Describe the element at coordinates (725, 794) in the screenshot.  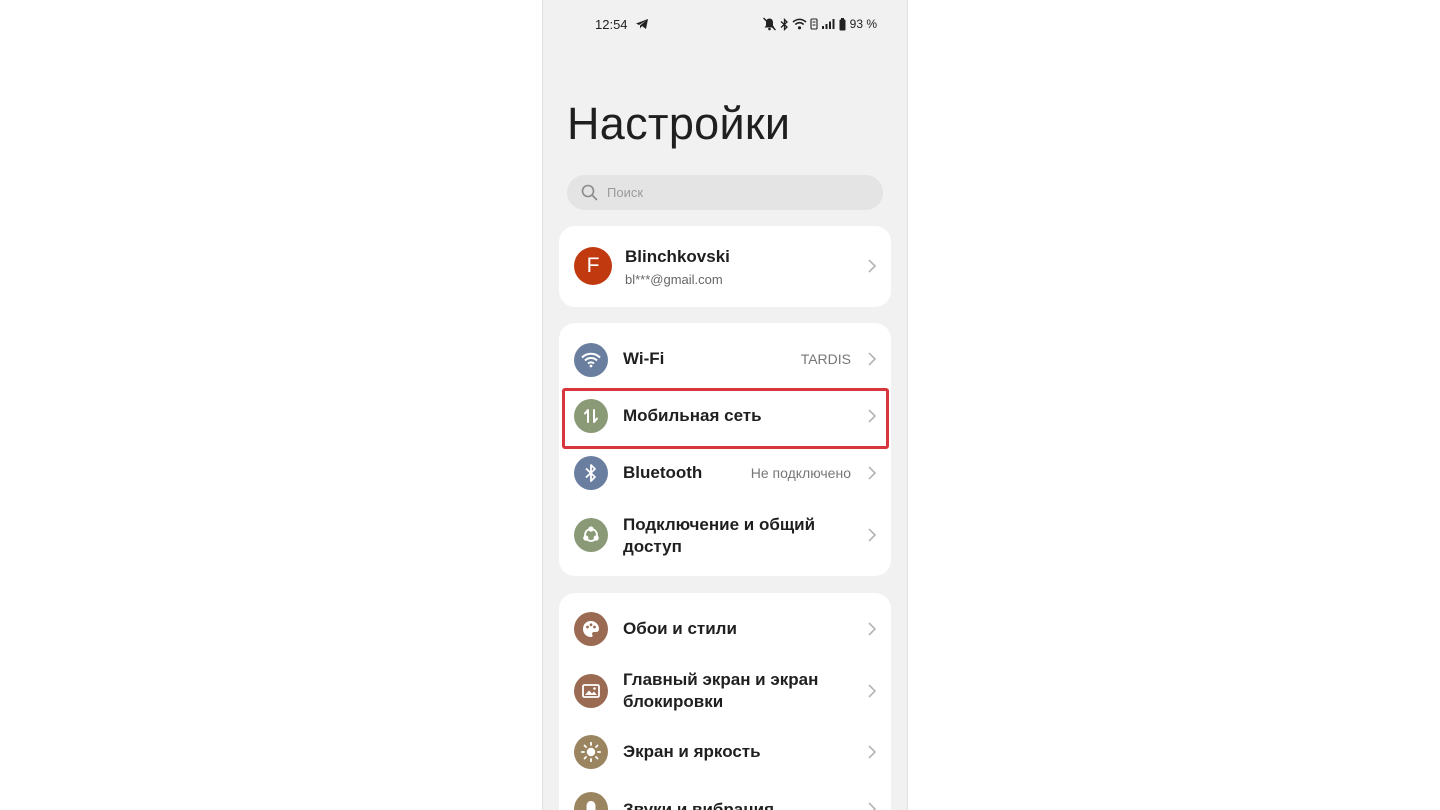
I see `settings-item-sounds-vibration: Звуки и вибрация` at that location.